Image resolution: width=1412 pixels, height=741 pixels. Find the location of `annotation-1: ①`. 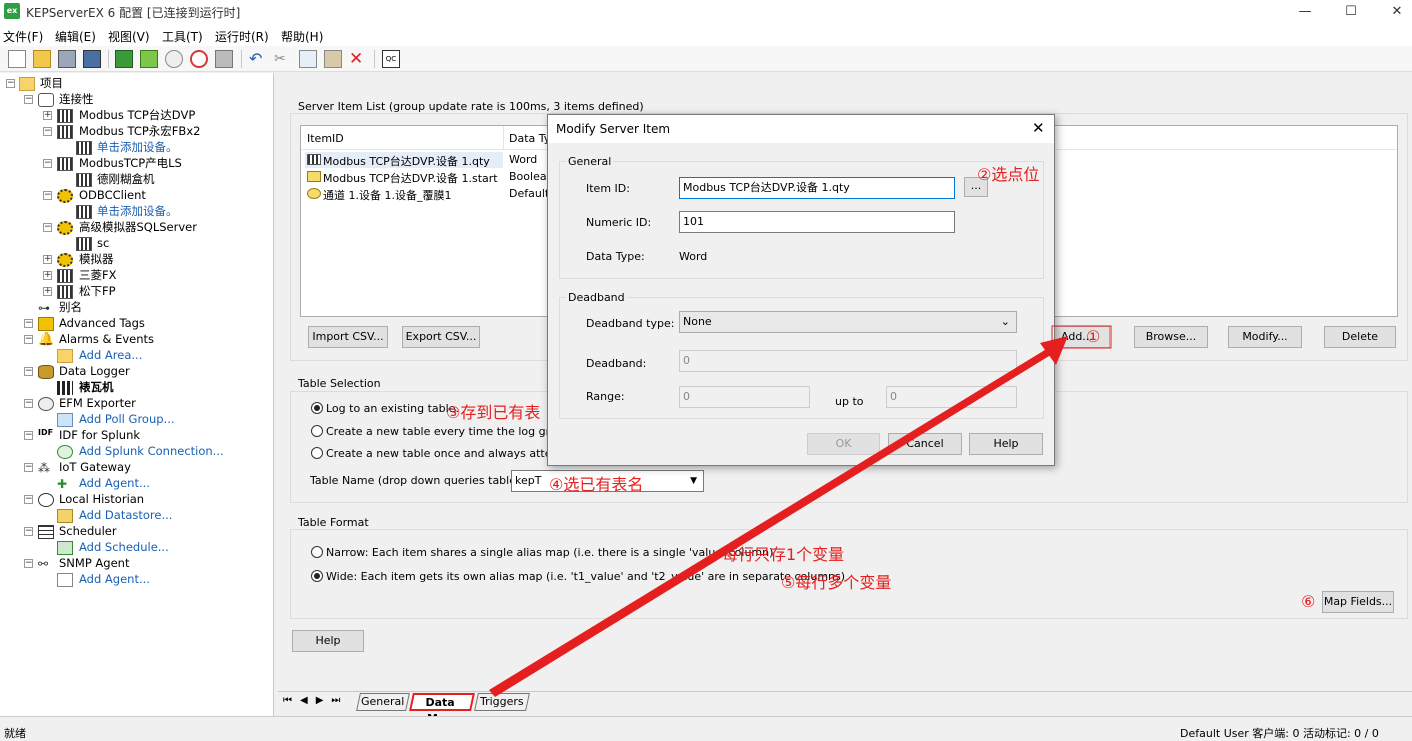

annotation-1: ① is located at coordinates (1093, 336).